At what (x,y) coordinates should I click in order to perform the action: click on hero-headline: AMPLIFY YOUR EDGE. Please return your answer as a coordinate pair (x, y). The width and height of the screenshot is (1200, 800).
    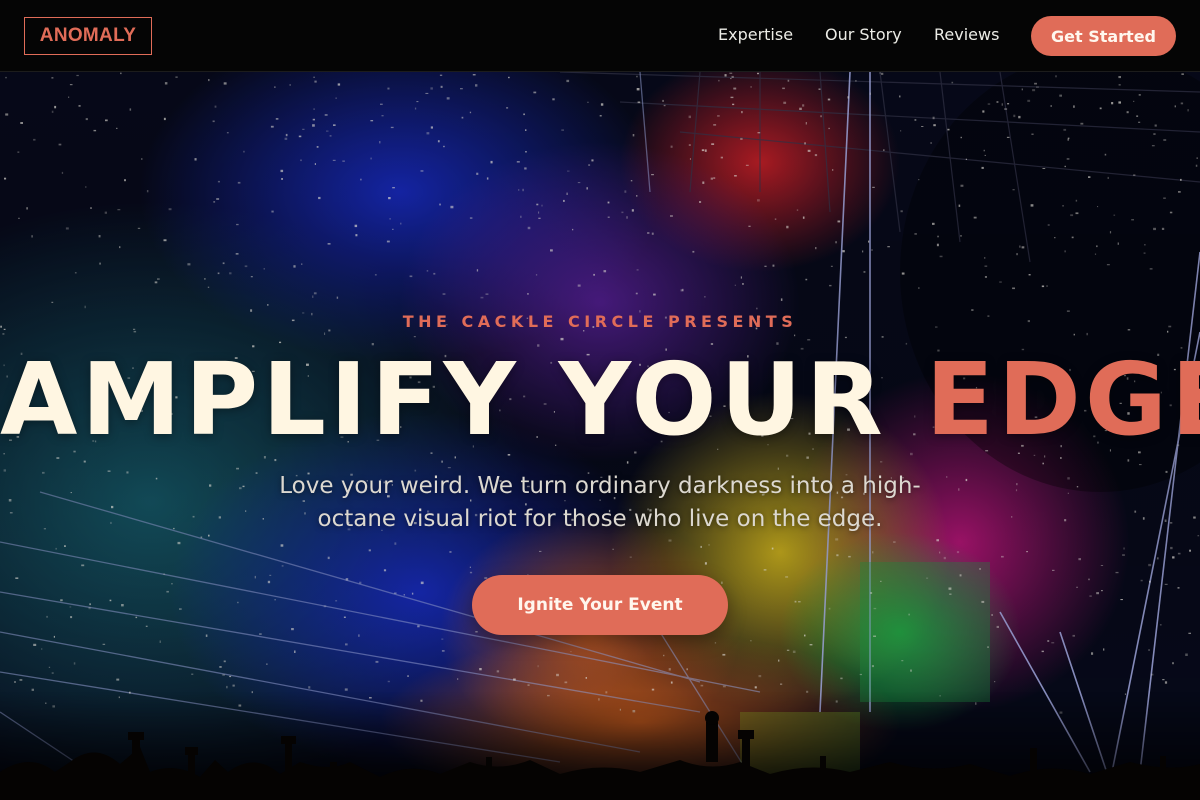
    Looking at the image, I should click on (600, 400).